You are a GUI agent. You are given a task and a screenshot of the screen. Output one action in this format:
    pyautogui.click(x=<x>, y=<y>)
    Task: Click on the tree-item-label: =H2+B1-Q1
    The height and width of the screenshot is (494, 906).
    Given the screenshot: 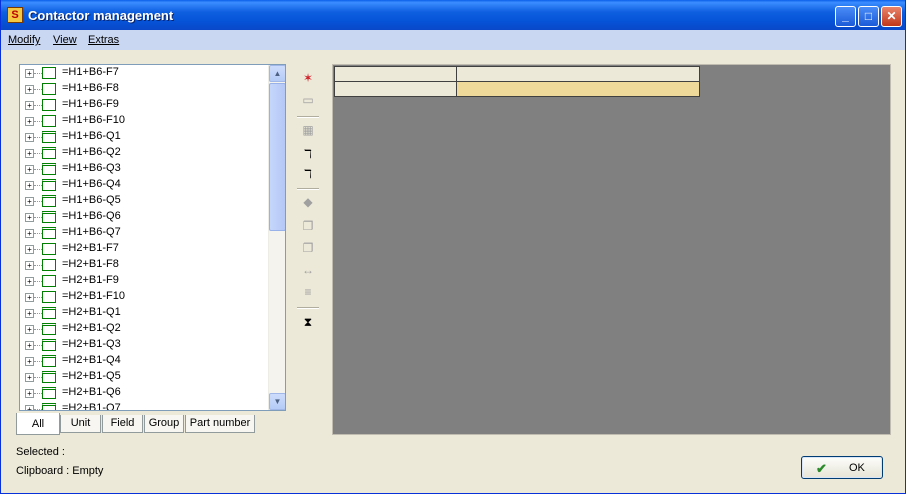 What is the action you would take?
    pyautogui.click(x=91, y=312)
    